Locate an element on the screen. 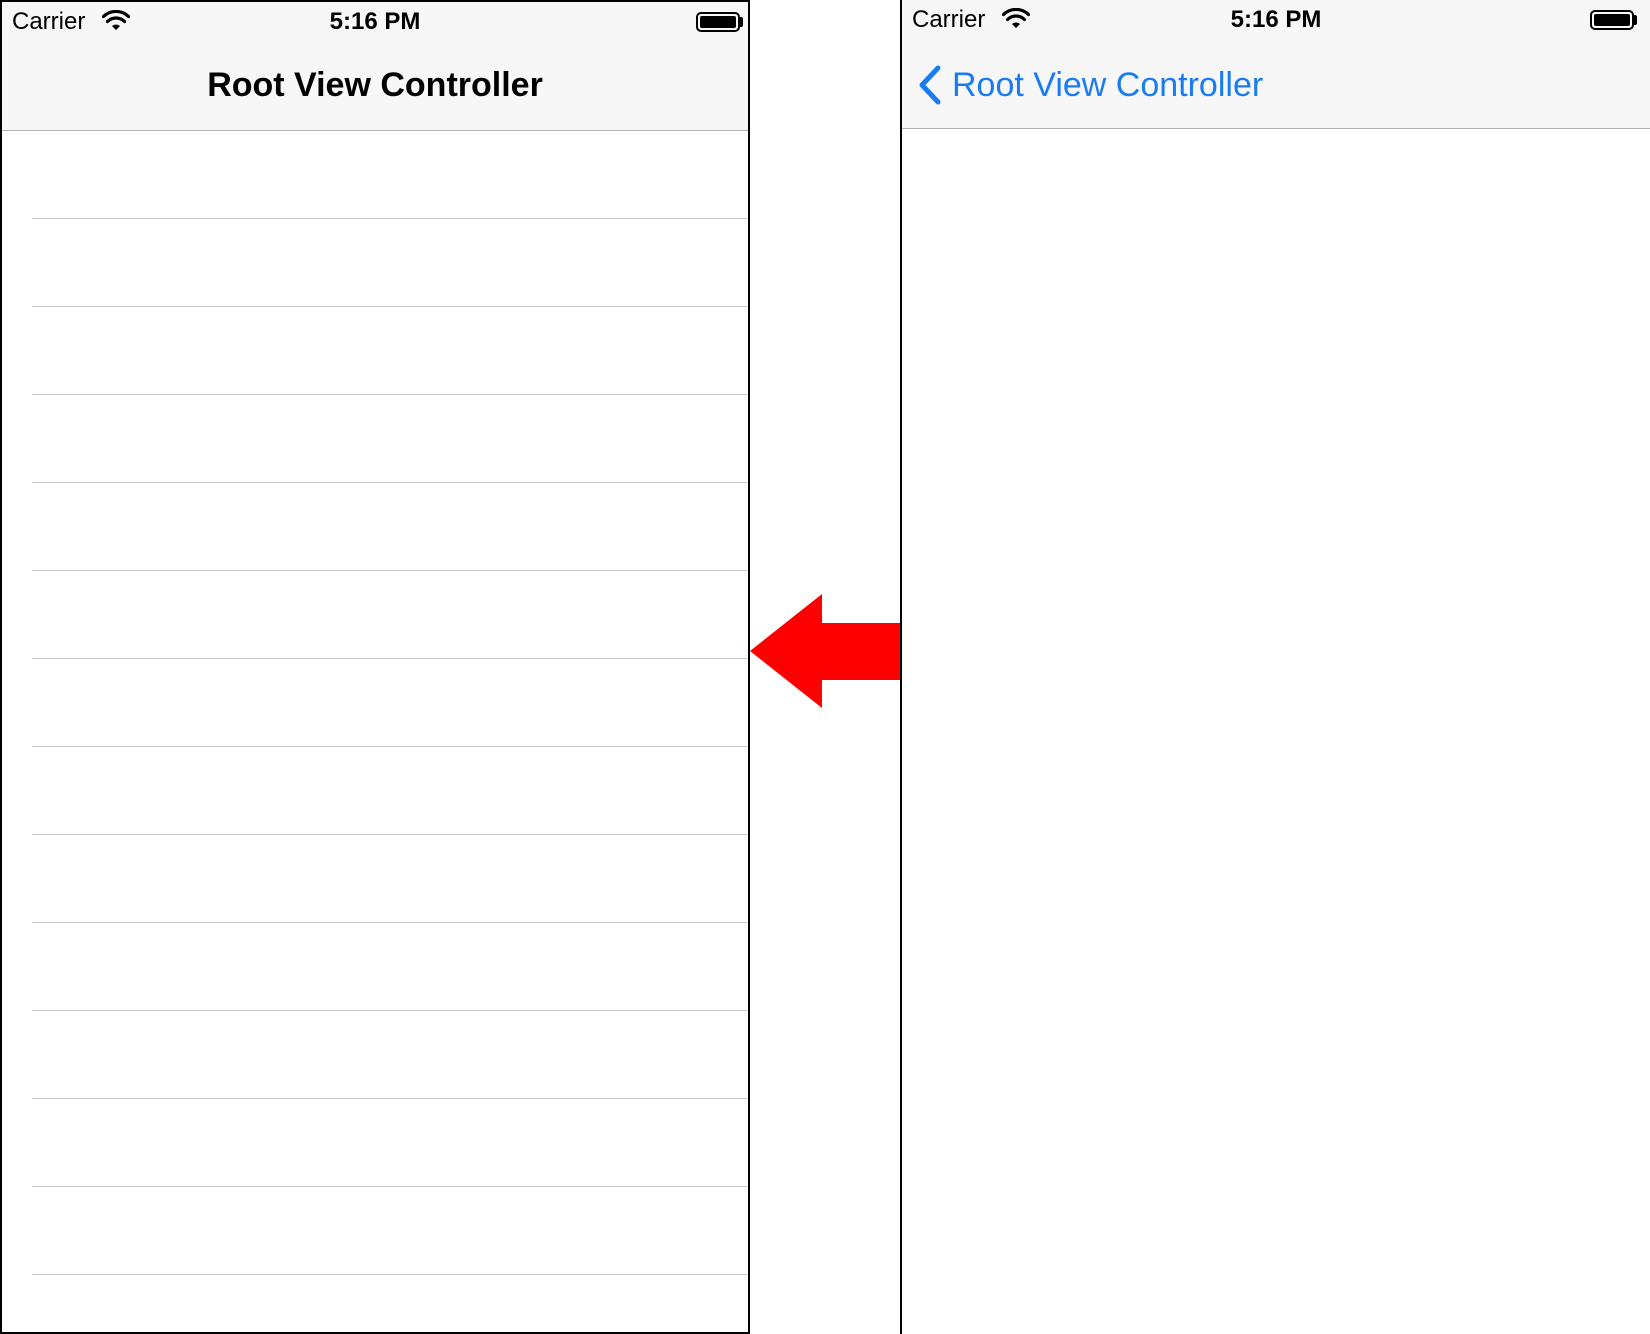 The height and width of the screenshot is (1334, 1650). back-button-label: Root View Controller is located at coordinates (1108, 84).